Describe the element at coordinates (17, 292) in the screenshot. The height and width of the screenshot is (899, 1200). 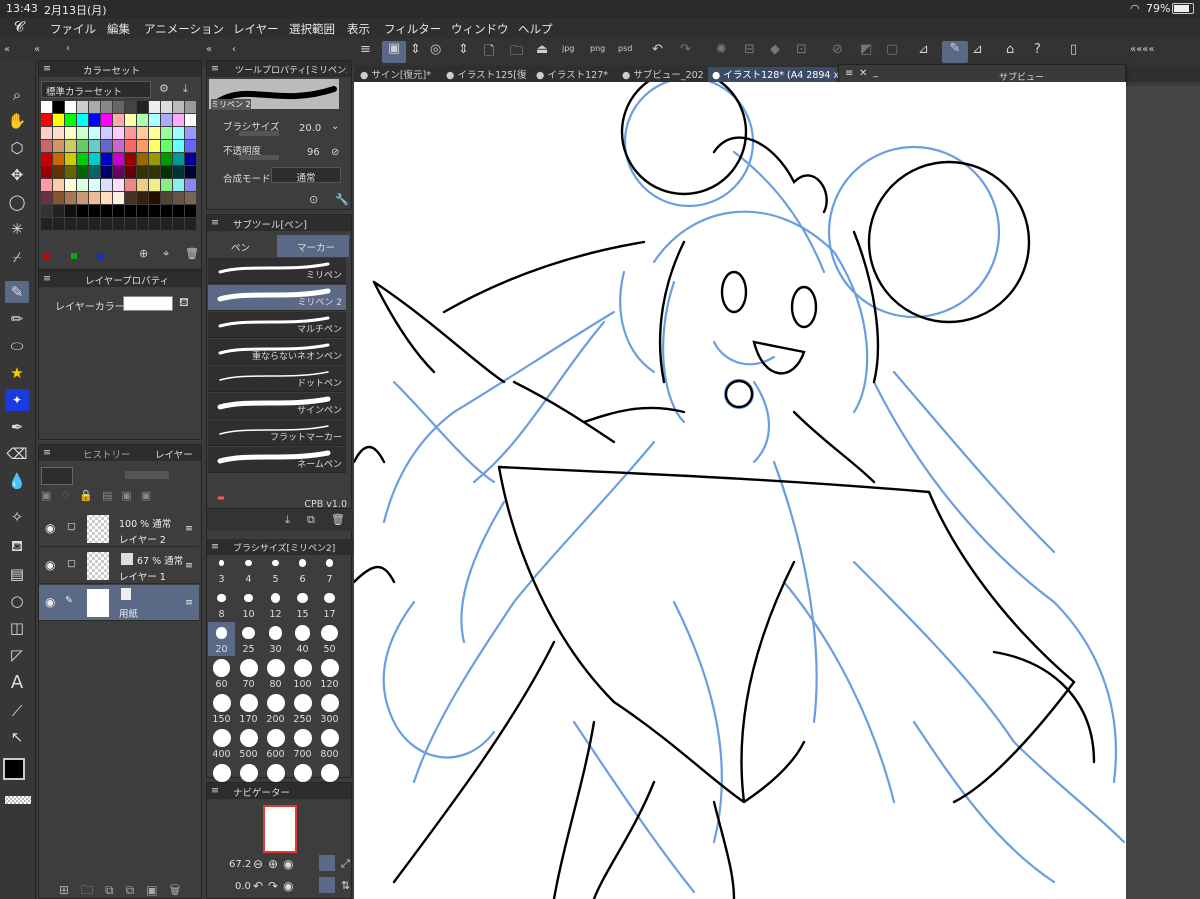
I see `pen-tool-icon: ✎` at that location.